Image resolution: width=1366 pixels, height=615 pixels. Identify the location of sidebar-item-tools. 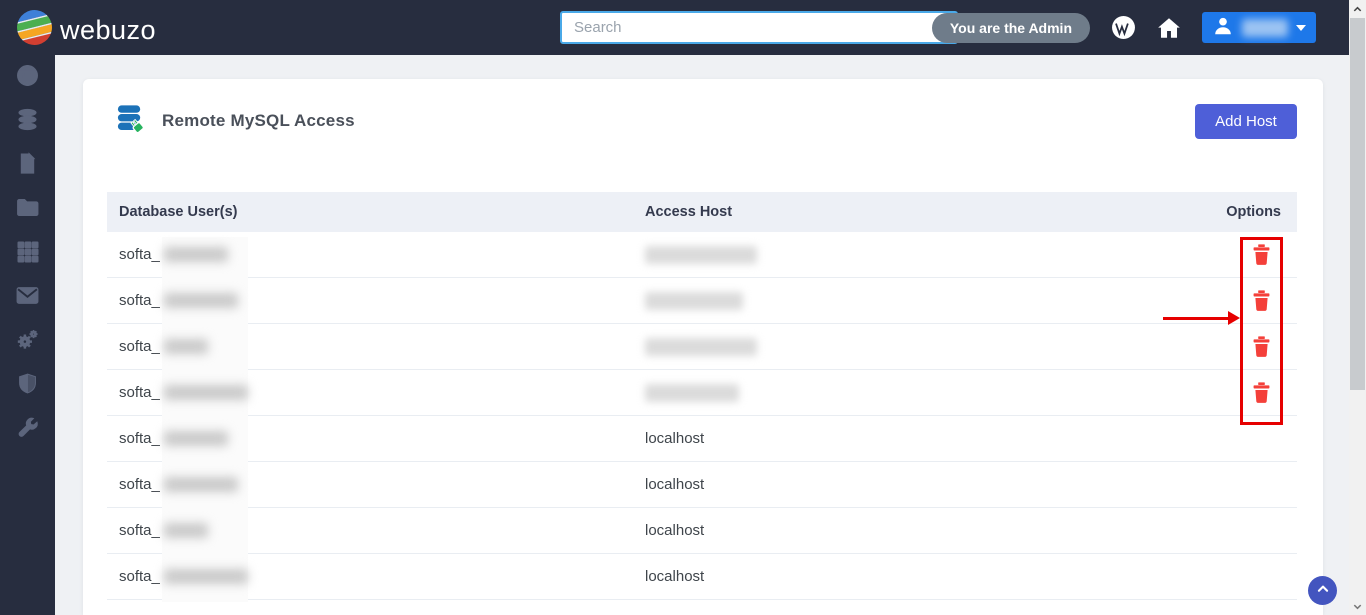
(27, 430).